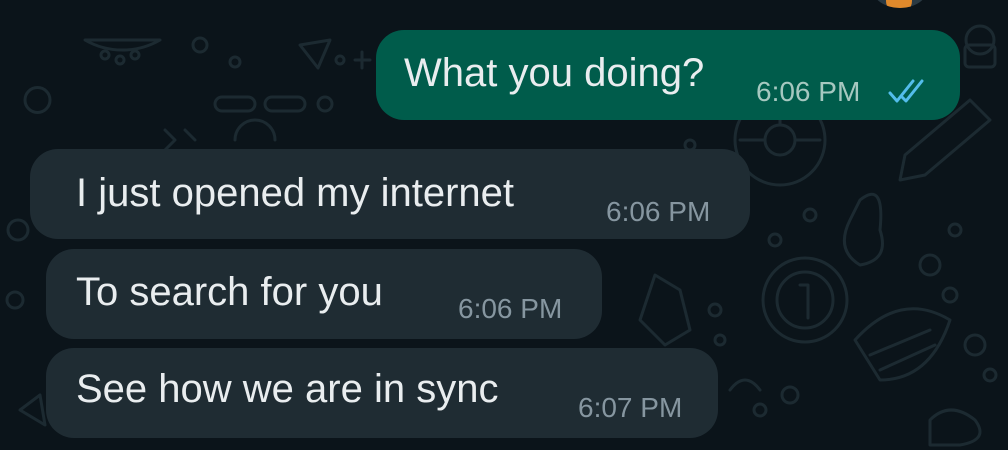  What do you see at coordinates (630, 407) in the screenshot?
I see `message-timestamp: 6:07 PM` at bounding box center [630, 407].